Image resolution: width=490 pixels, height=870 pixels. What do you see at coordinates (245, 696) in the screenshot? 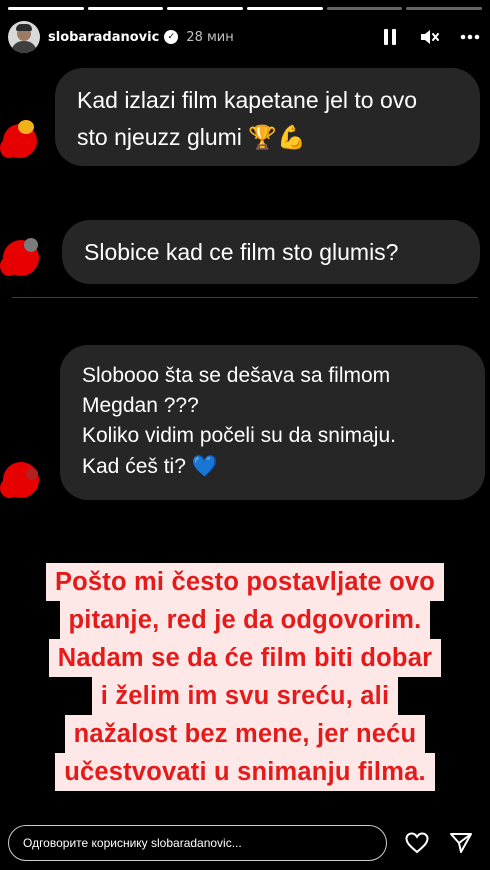
I see `answer-line: i želim im svu sreću, ali` at bounding box center [245, 696].